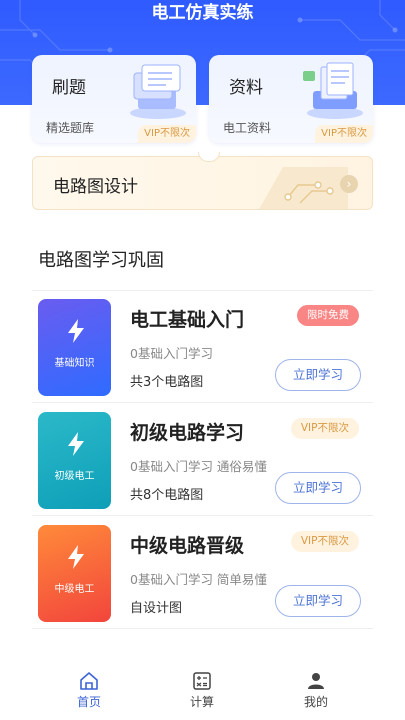 The width and height of the screenshot is (405, 720). What do you see at coordinates (89, 681) in the screenshot?
I see `home-icon` at bounding box center [89, 681].